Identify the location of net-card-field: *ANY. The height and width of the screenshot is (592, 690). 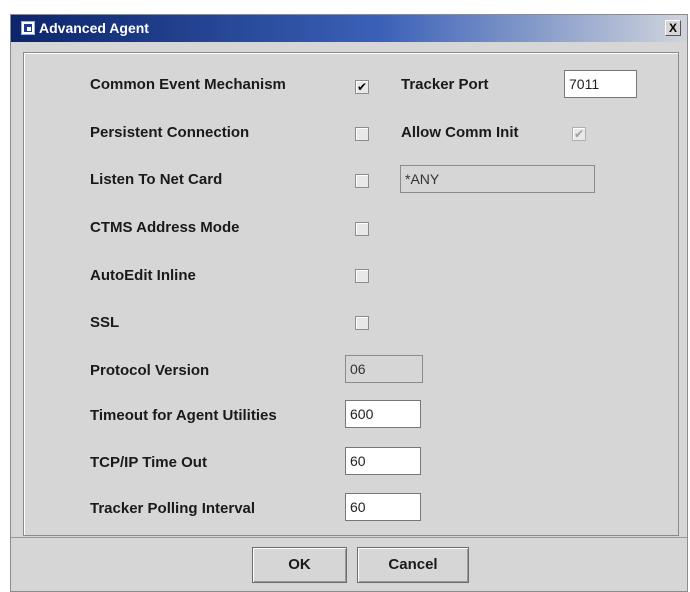
(497, 179).